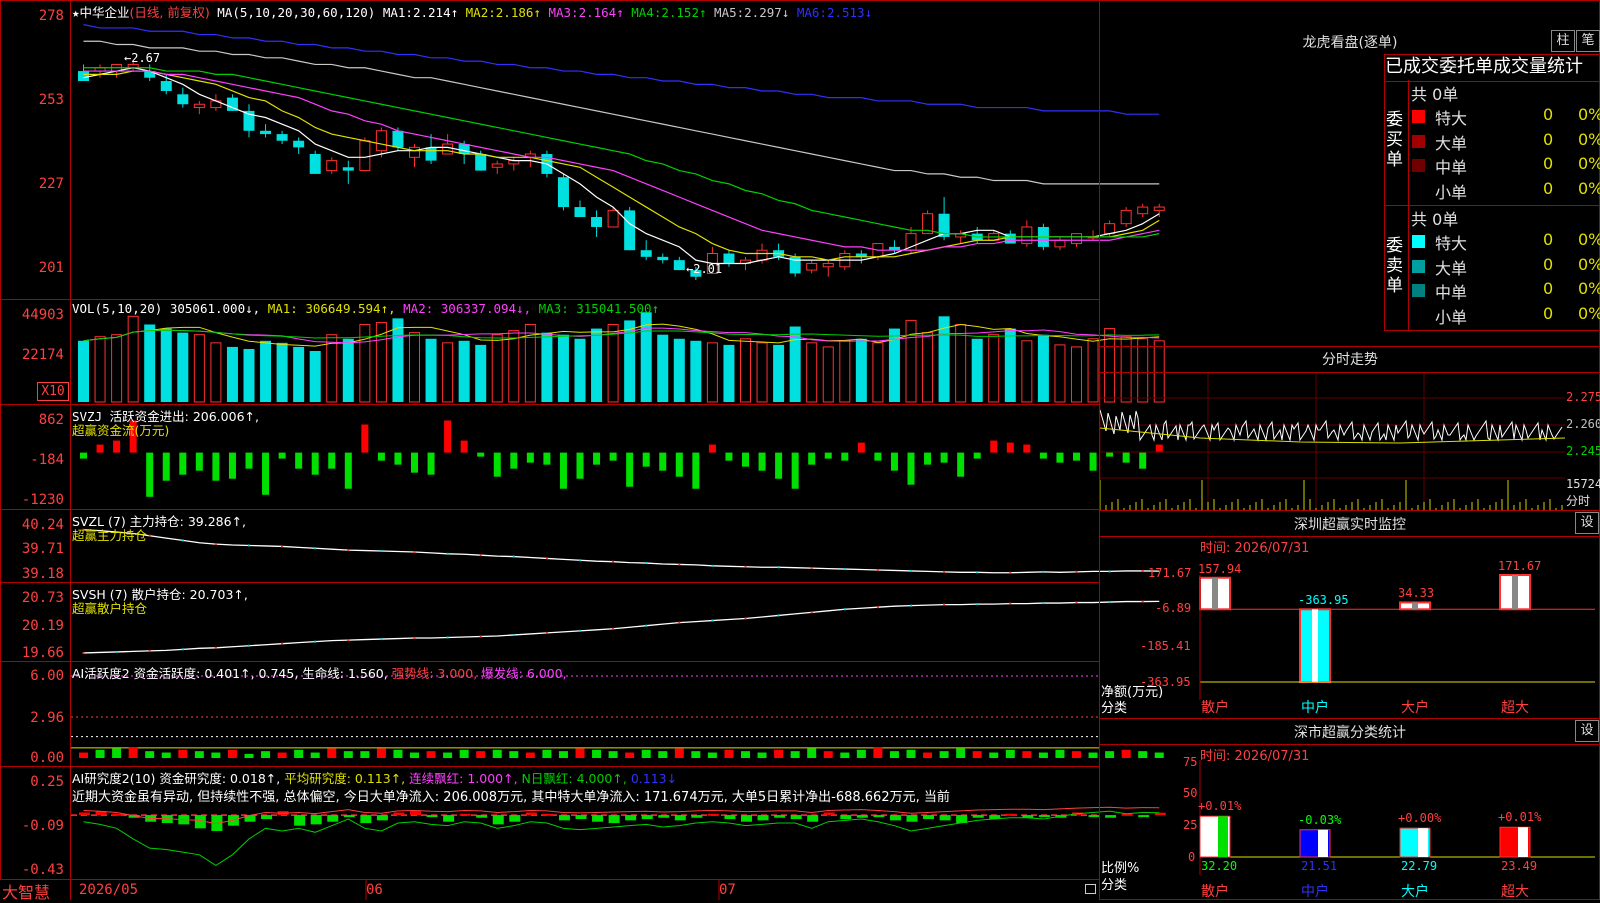 The height and width of the screenshot is (903, 1600). What do you see at coordinates (1412, 66) in the screenshot?
I see `tab-filled: 已成交` at bounding box center [1412, 66].